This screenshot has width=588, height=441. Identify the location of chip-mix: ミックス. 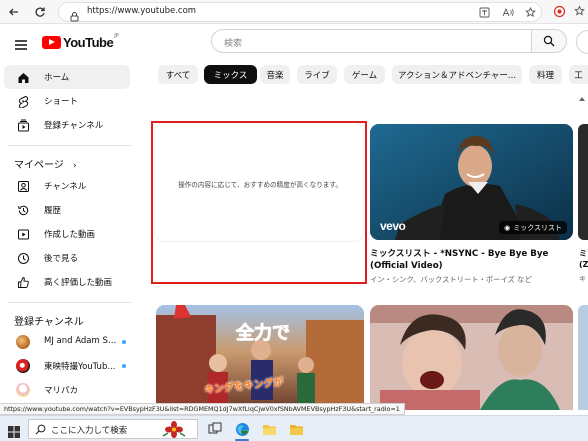
(230, 74).